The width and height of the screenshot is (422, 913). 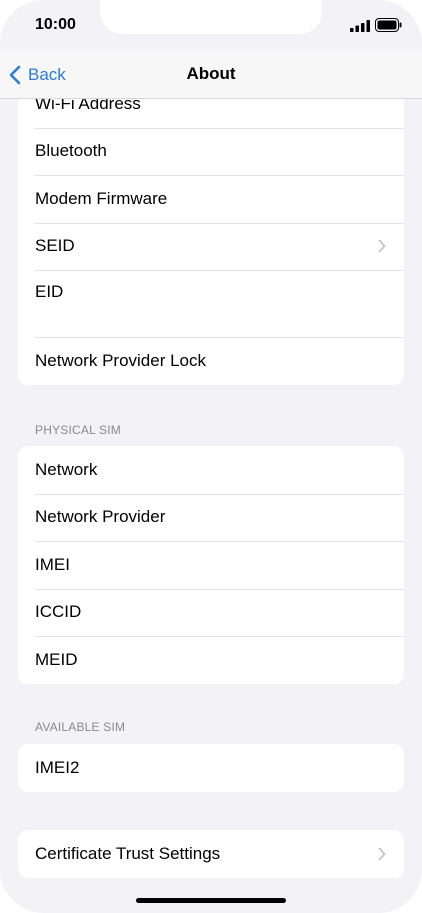 What do you see at coordinates (211, 900) in the screenshot?
I see `home-indicator` at bounding box center [211, 900].